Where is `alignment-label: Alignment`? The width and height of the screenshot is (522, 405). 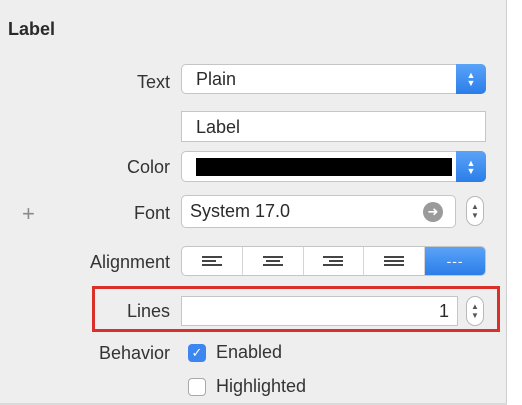 alignment-label: Alignment is located at coordinates (129, 262).